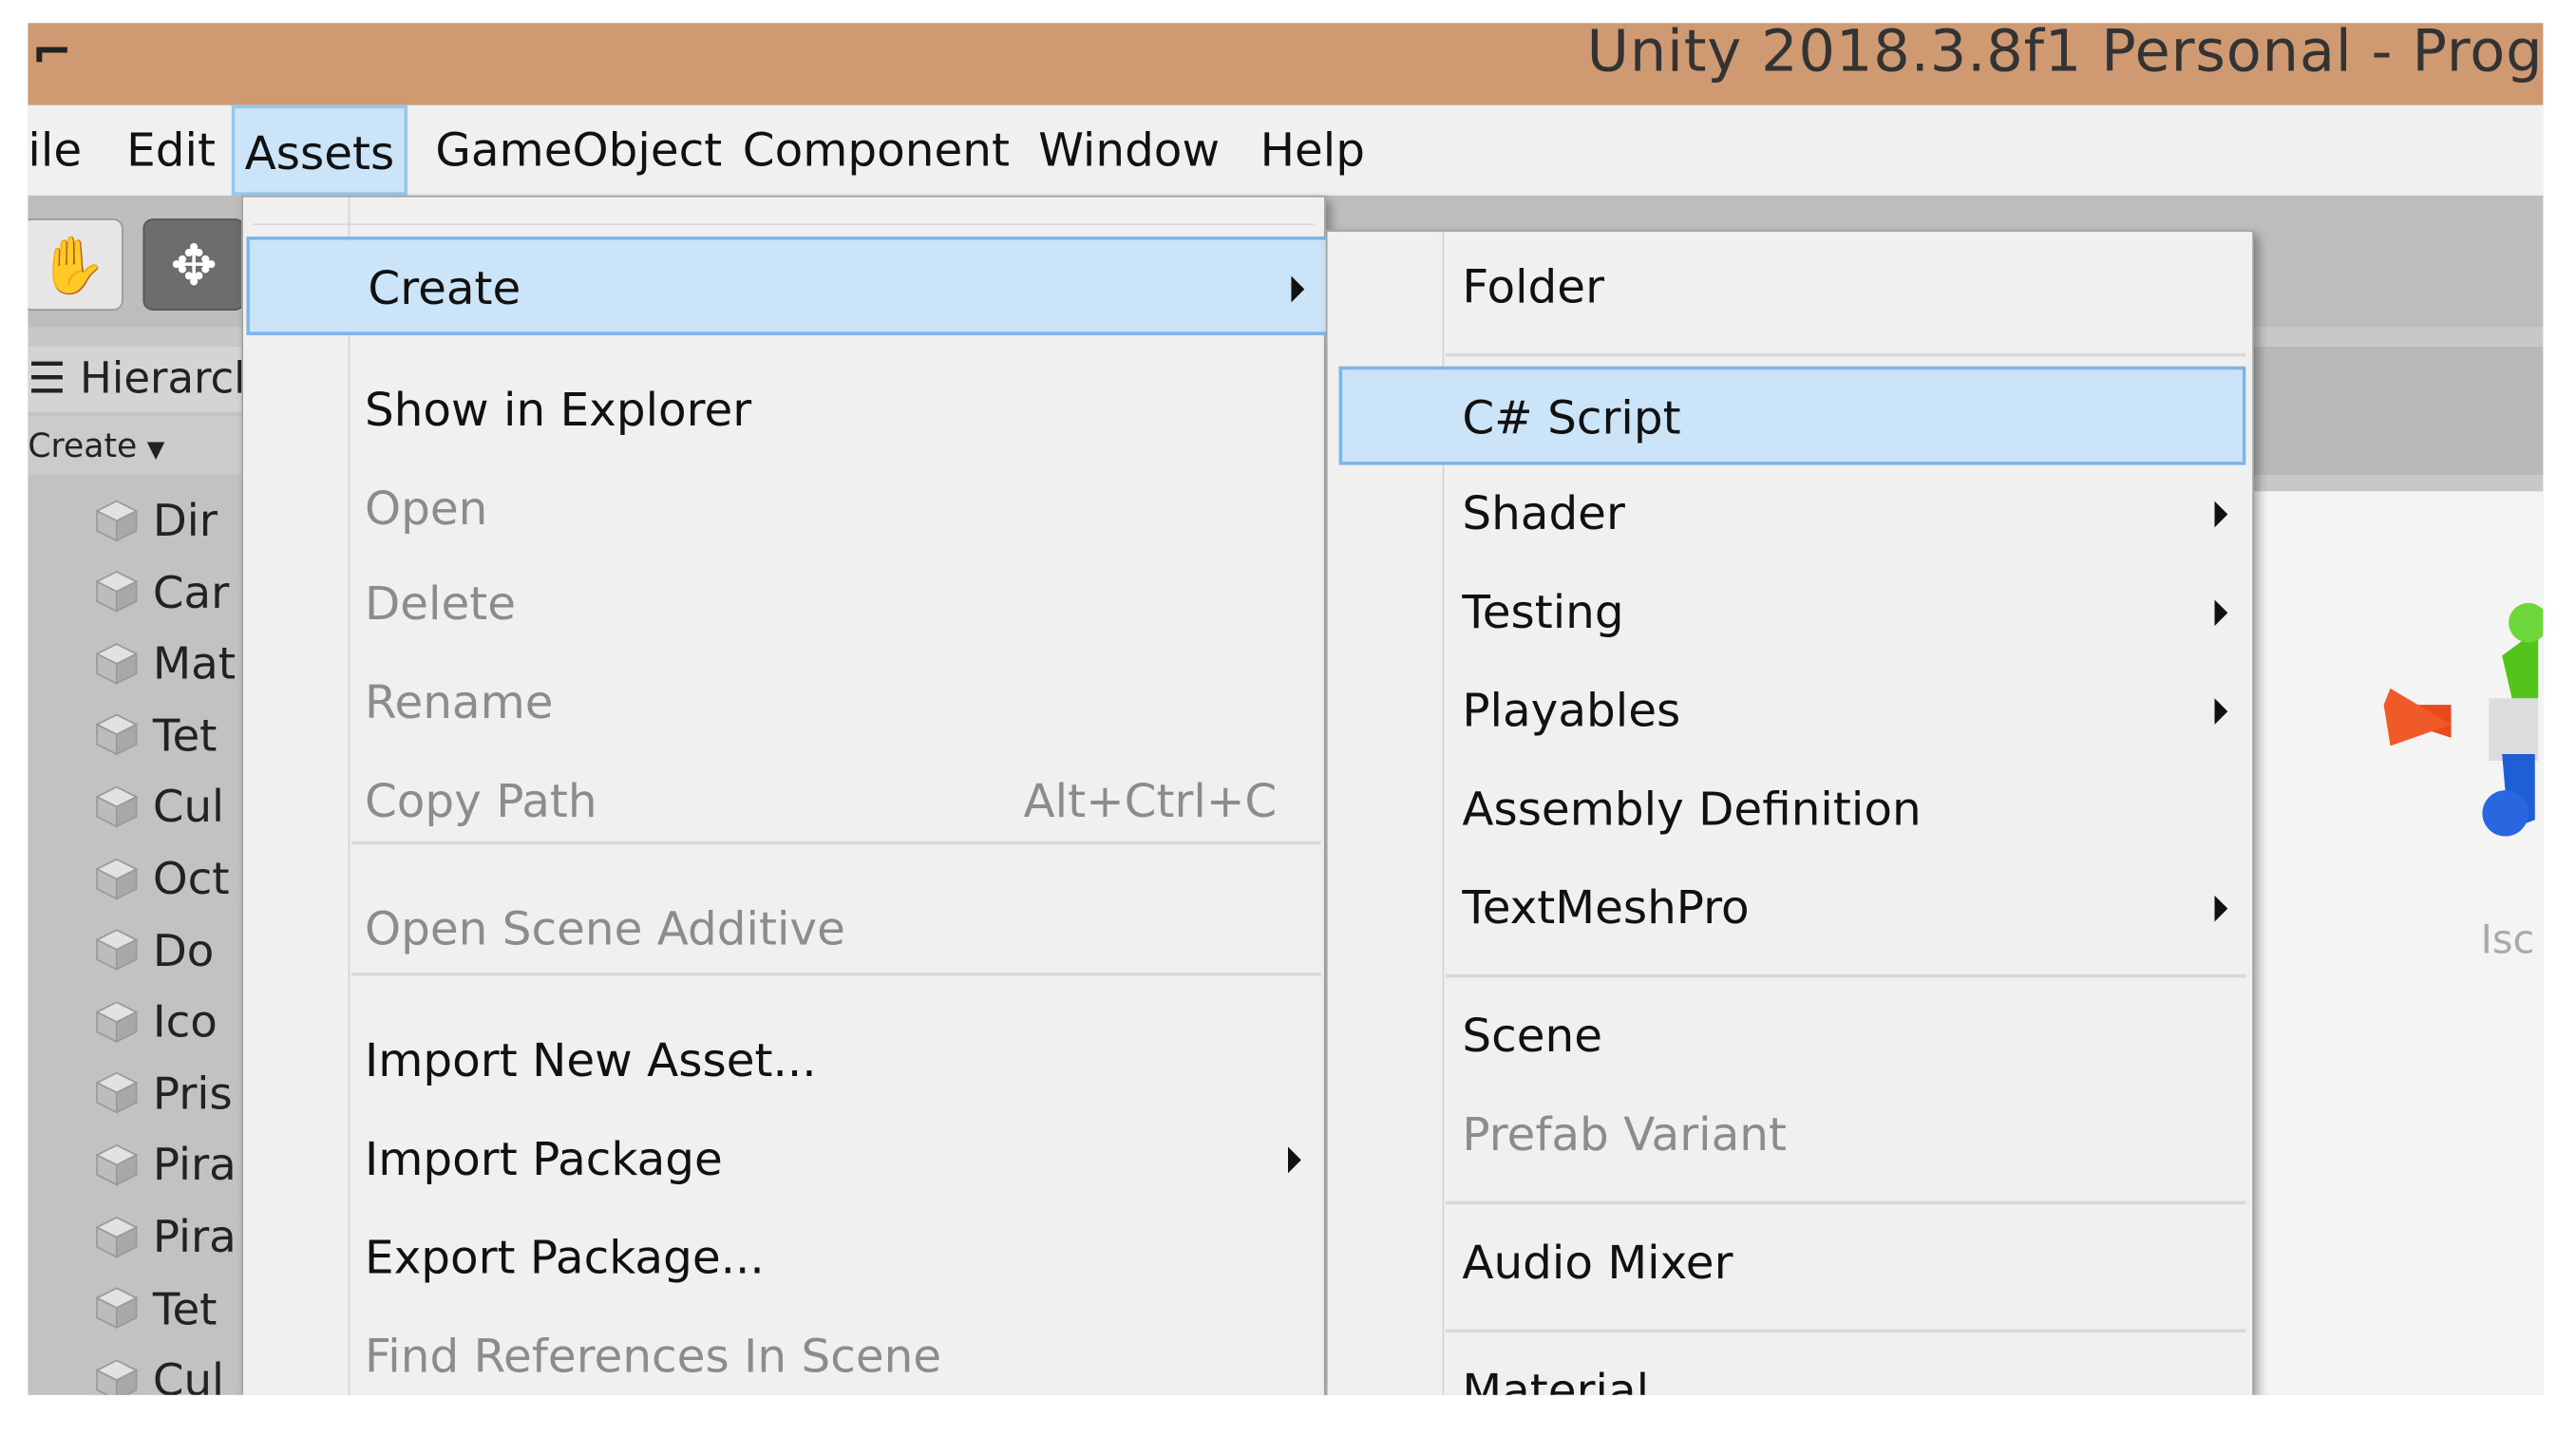 This screenshot has width=2576, height=1436. I want to click on scene-toolbar, so click(2394, 411).